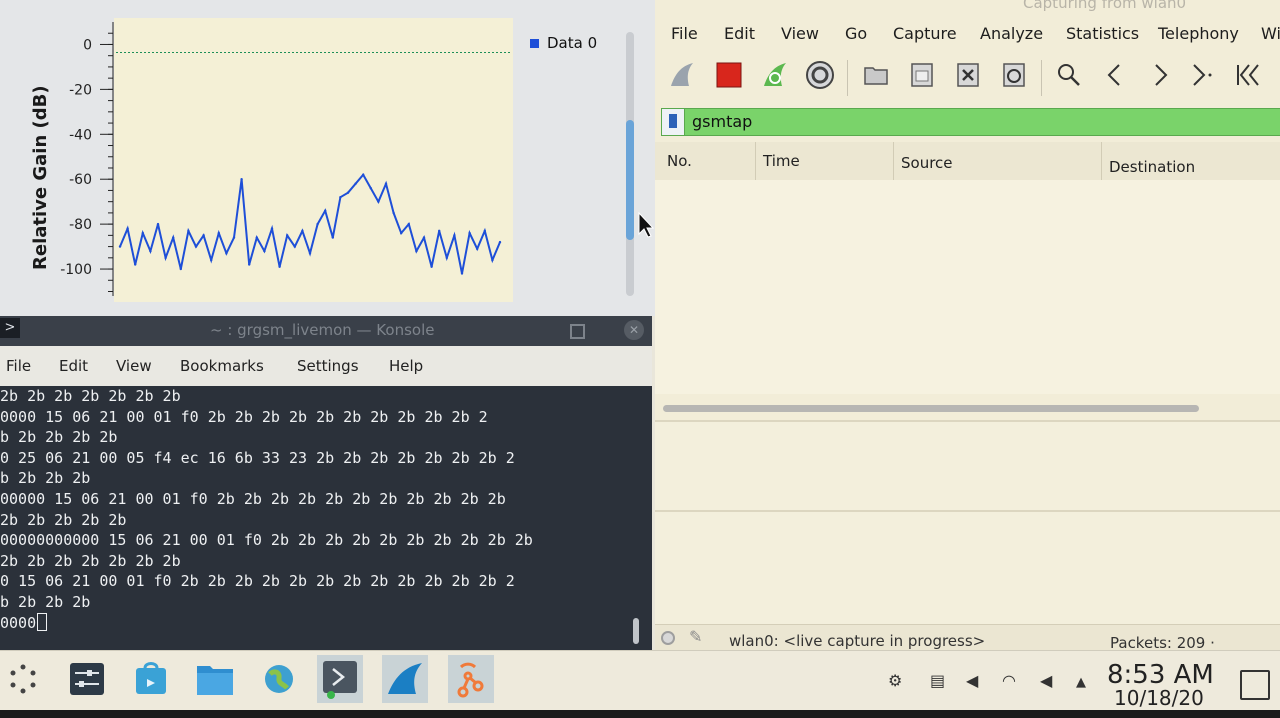 Image resolution: width=1280 pixels, height=718 pixels. Describe the element at coordinates (1159, 698) in the screenshot. I see `clock-date: 10/18/20` at that location.